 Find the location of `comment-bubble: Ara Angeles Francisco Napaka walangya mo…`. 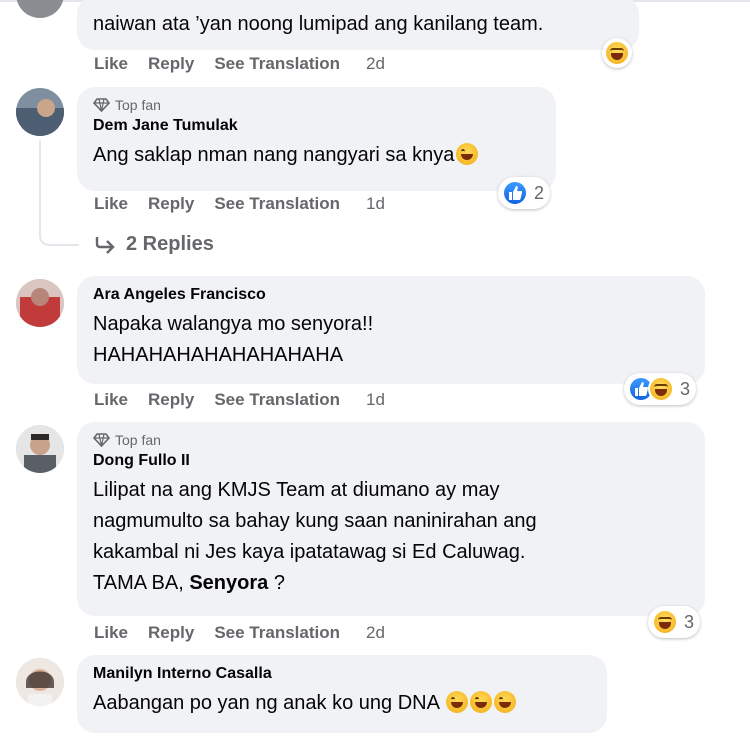

comment-bubble: Ara Angeles Francisco Napaka walangya mo… is located at coordinates (391, 330).